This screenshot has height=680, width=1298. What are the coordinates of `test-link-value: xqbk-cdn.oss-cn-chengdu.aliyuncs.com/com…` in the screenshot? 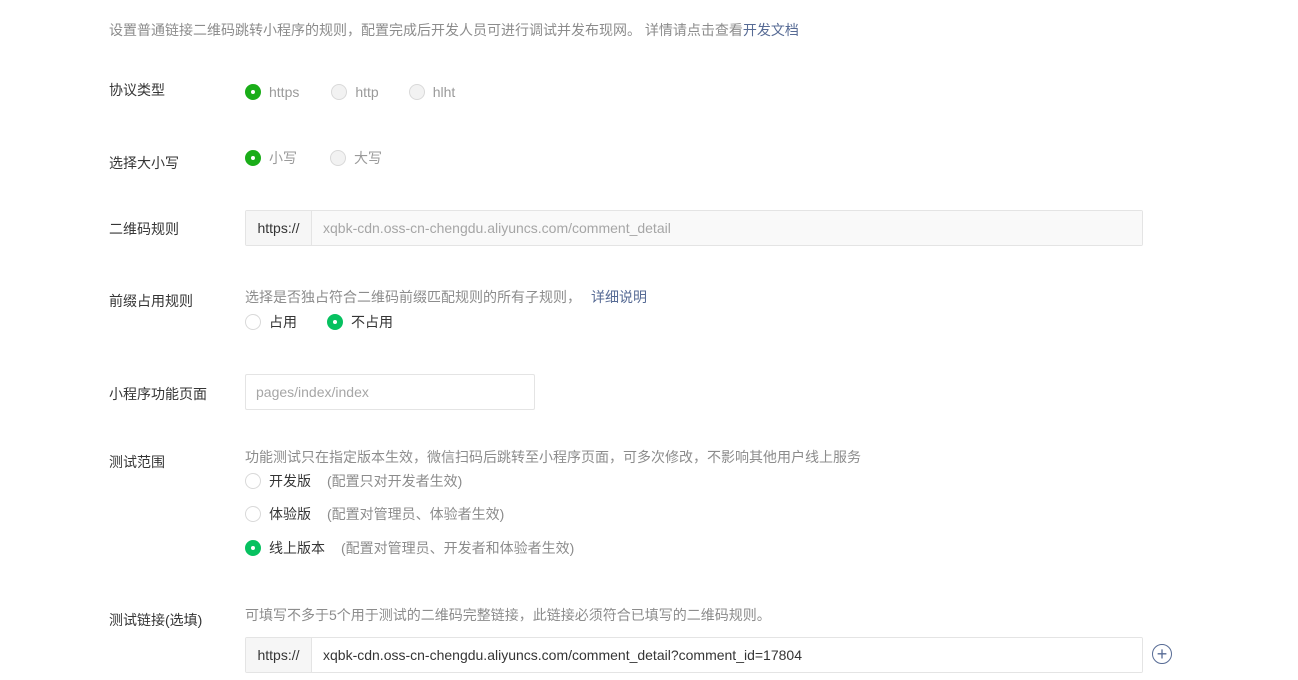 It's located at (727, 655).